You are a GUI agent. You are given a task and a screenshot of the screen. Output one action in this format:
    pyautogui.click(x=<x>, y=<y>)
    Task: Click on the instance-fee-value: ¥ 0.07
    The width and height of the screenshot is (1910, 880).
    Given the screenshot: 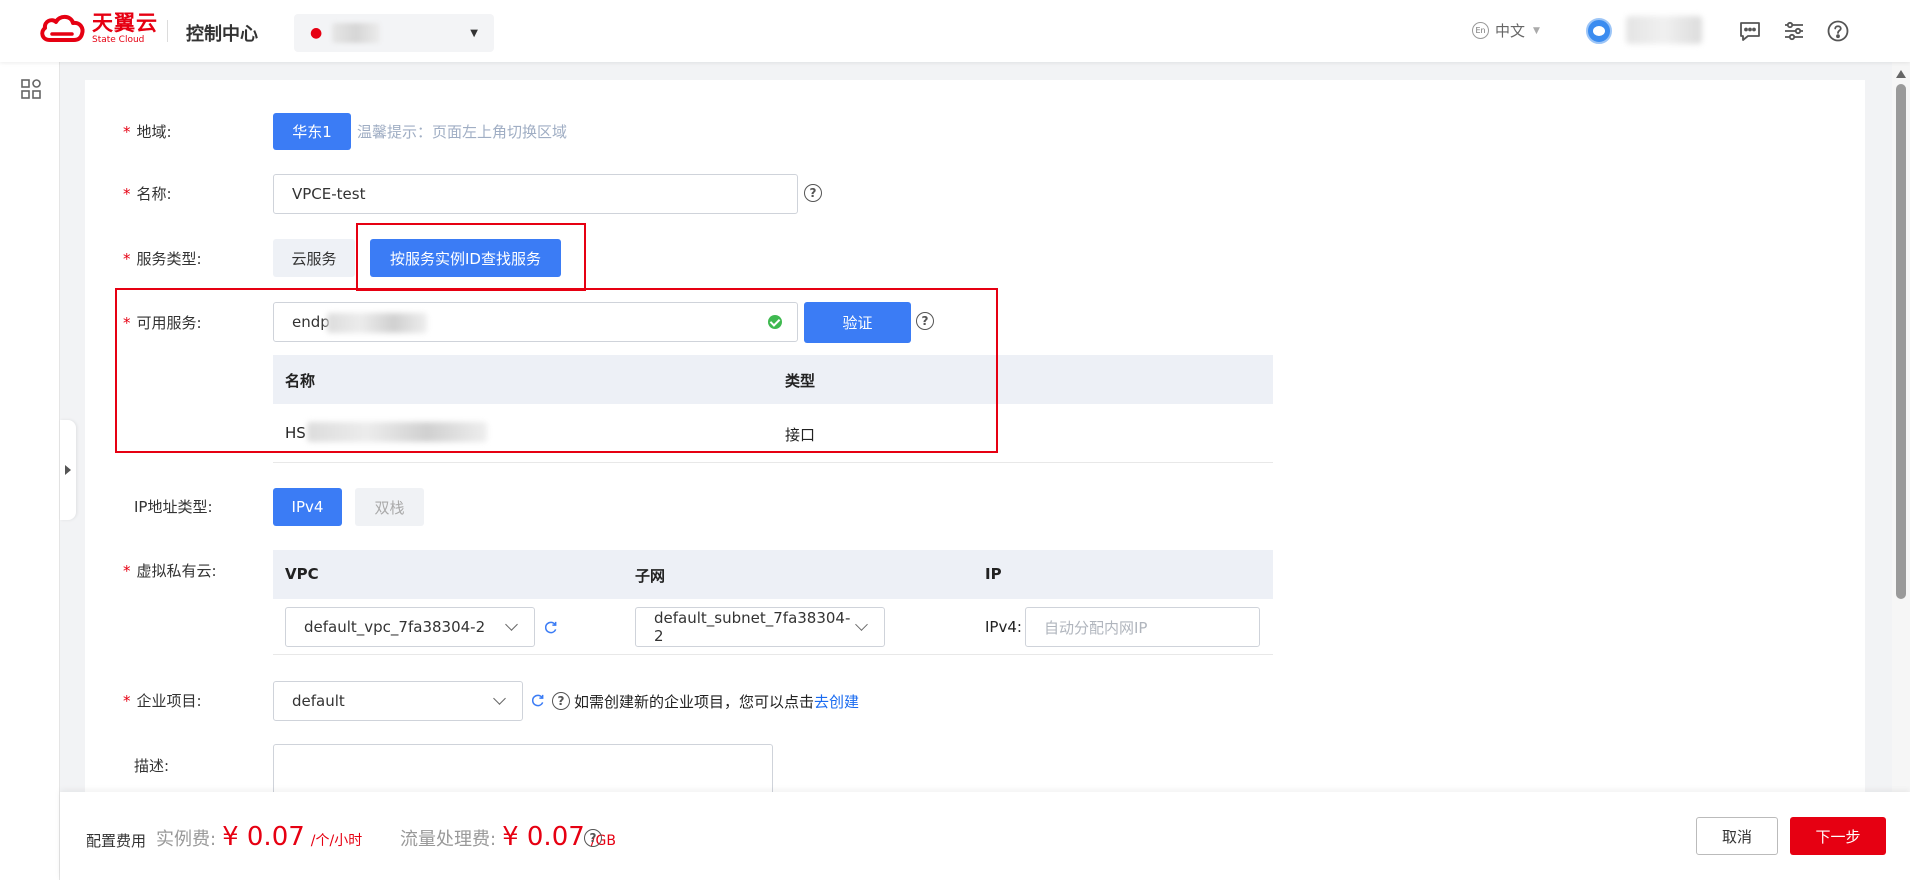 What is the action you would take?
    pyautogui.click(x=263, y=837)
    